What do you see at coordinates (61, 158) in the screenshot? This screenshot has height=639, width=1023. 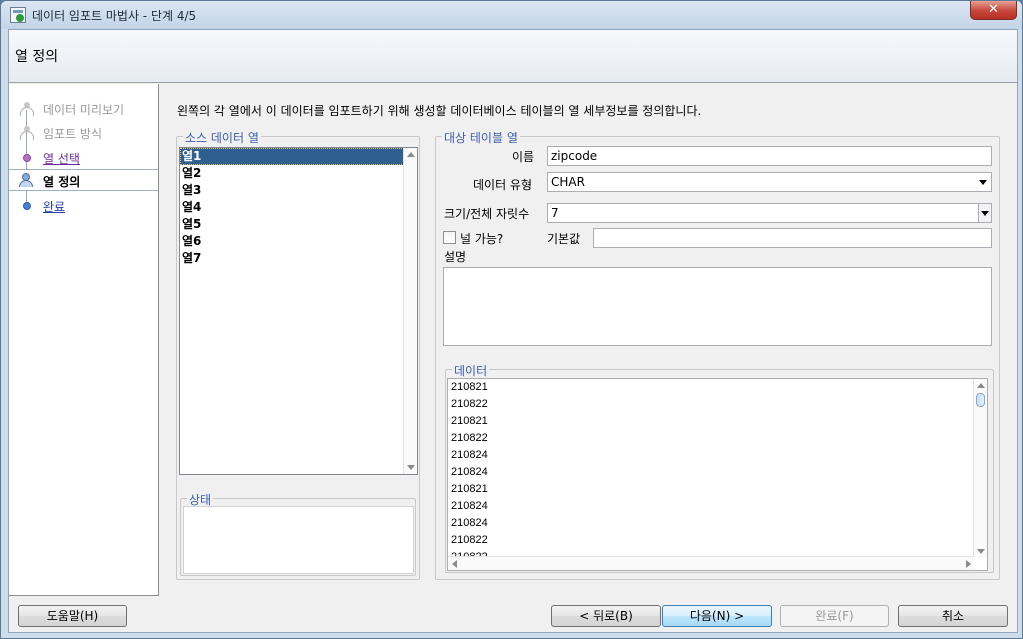 I see `step-label: 열 선택` at bounding box center [61, 158].